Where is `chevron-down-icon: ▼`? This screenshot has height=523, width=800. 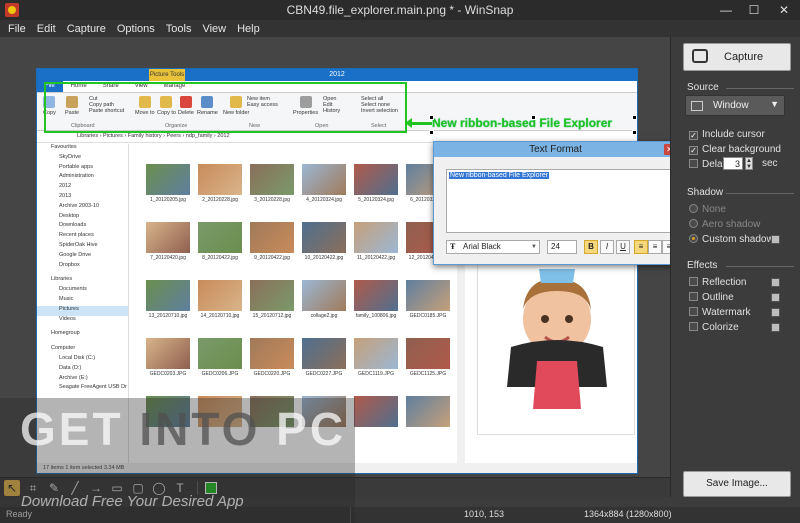
chevron-down-icon: ▼ is located at coordinates (774, 104).